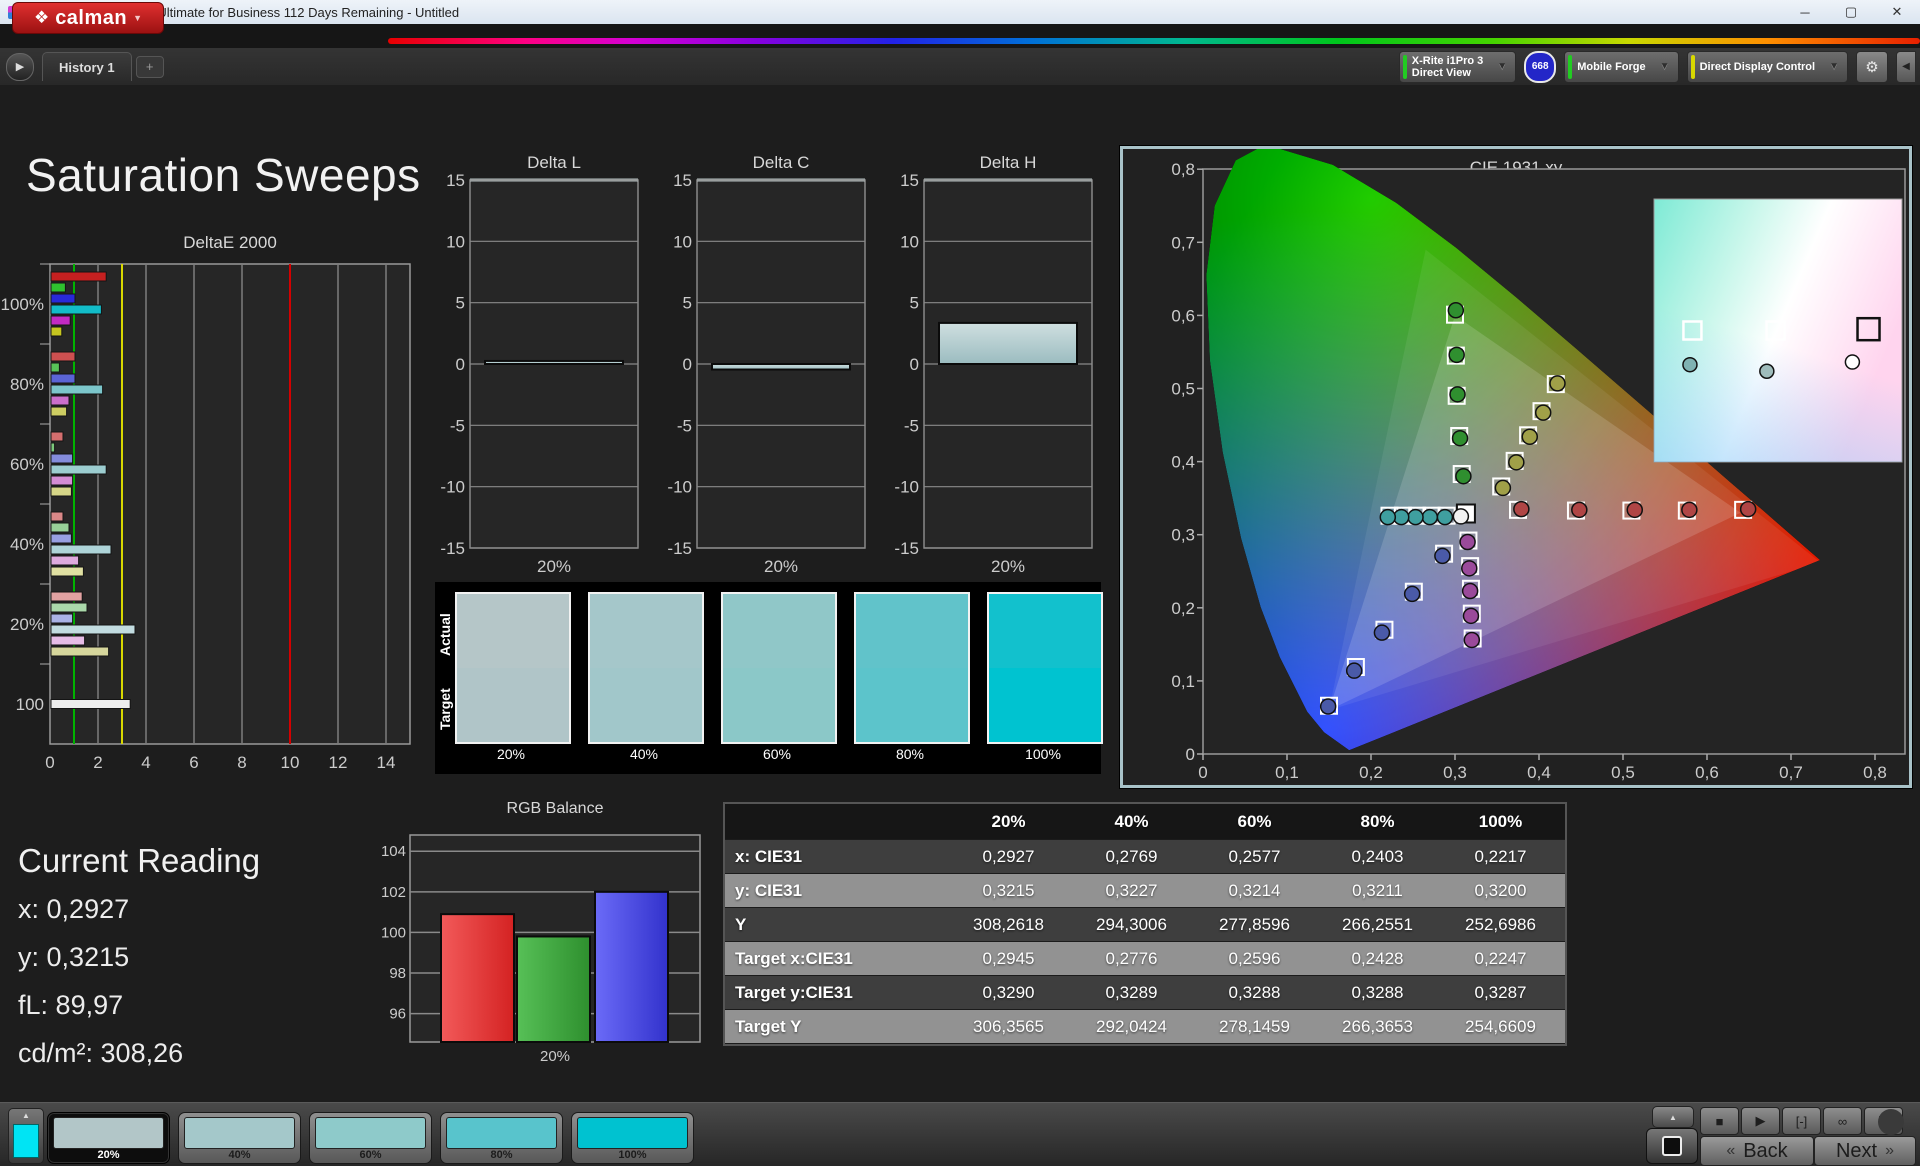 Image resolution: width=1920 pixels, height=1166 pixels. Describe the element at coordinates (108, 1155) in the screenshot. I see `patch-label: 20%` at that location.